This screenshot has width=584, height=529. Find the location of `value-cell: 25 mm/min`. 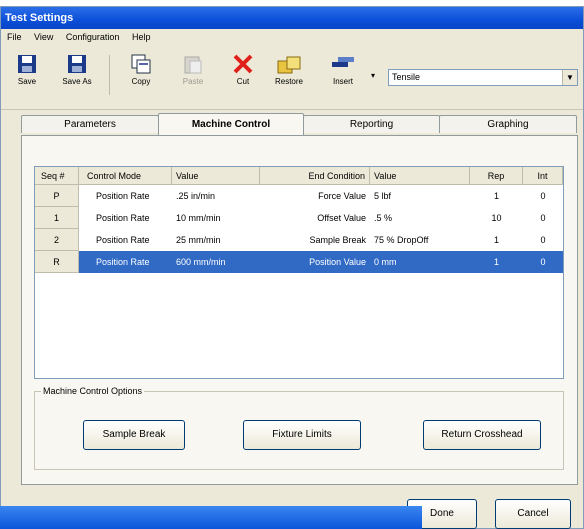

value-cell: 25 mm/min is located at coordinates (198, 240).